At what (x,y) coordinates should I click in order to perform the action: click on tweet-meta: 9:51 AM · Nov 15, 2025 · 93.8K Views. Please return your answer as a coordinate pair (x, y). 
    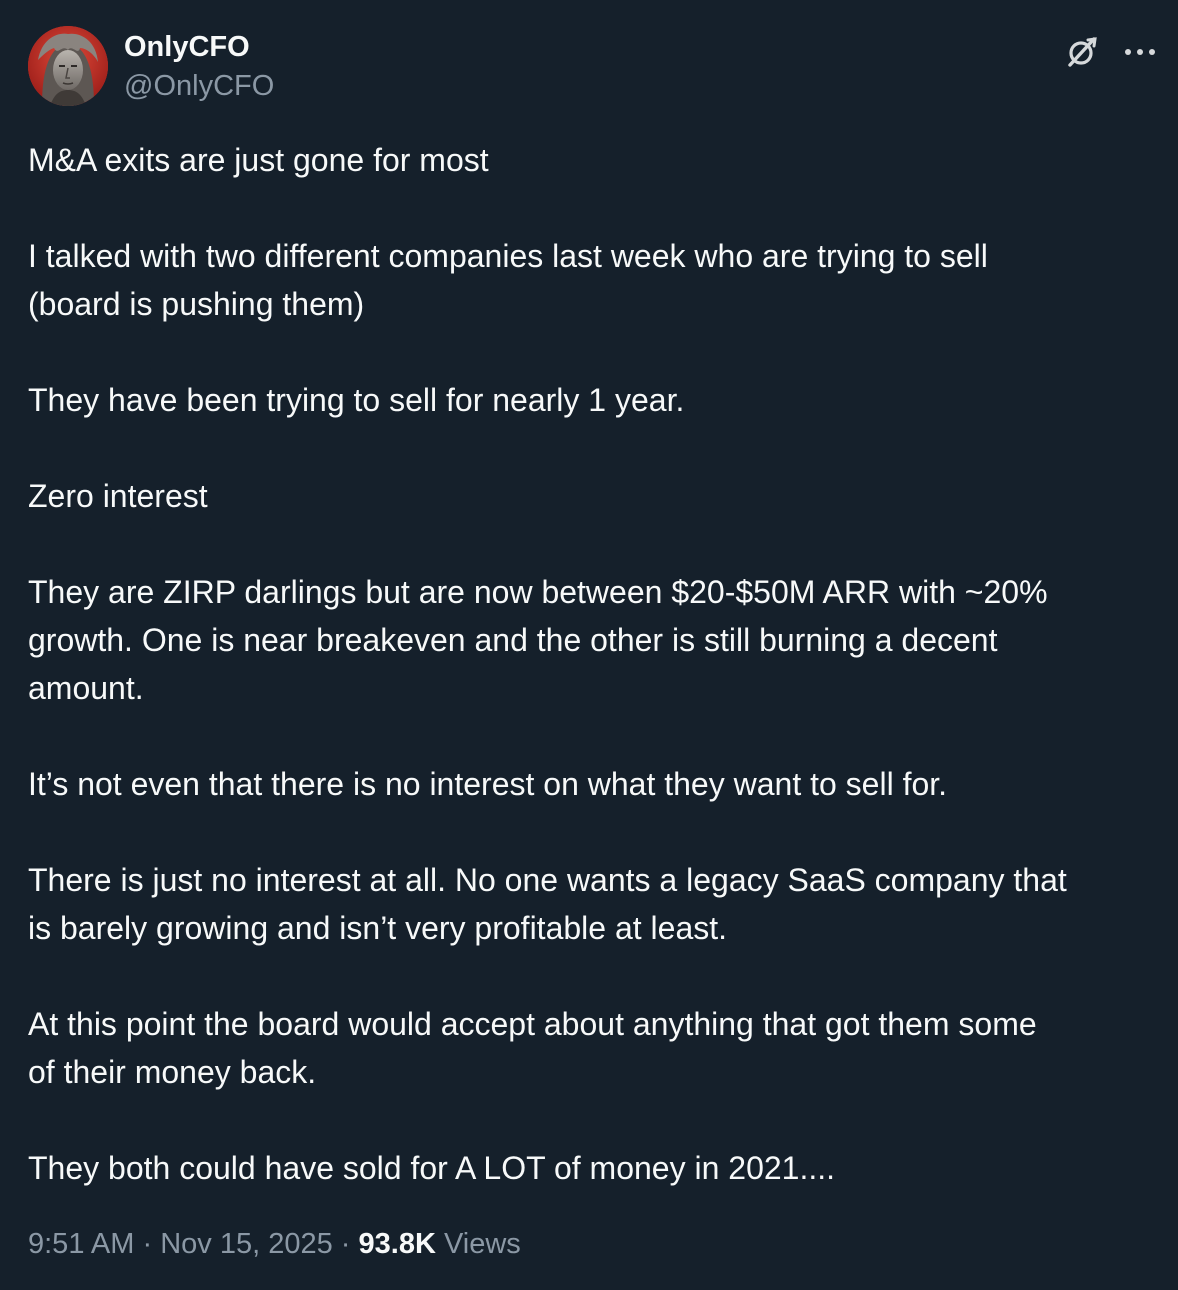
    Looking at the image, I should click on (274, 1244).